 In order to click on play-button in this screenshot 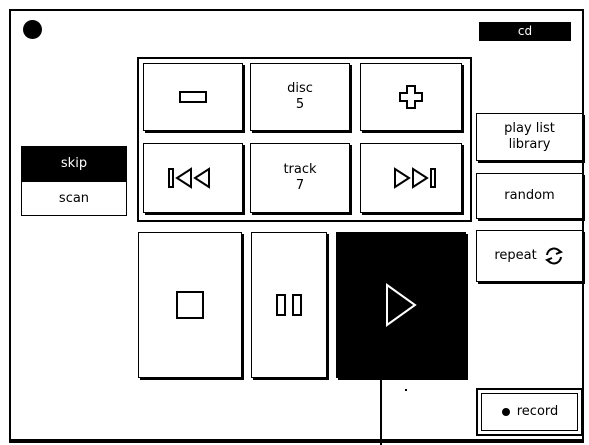, I will do `click(401, 305)`.